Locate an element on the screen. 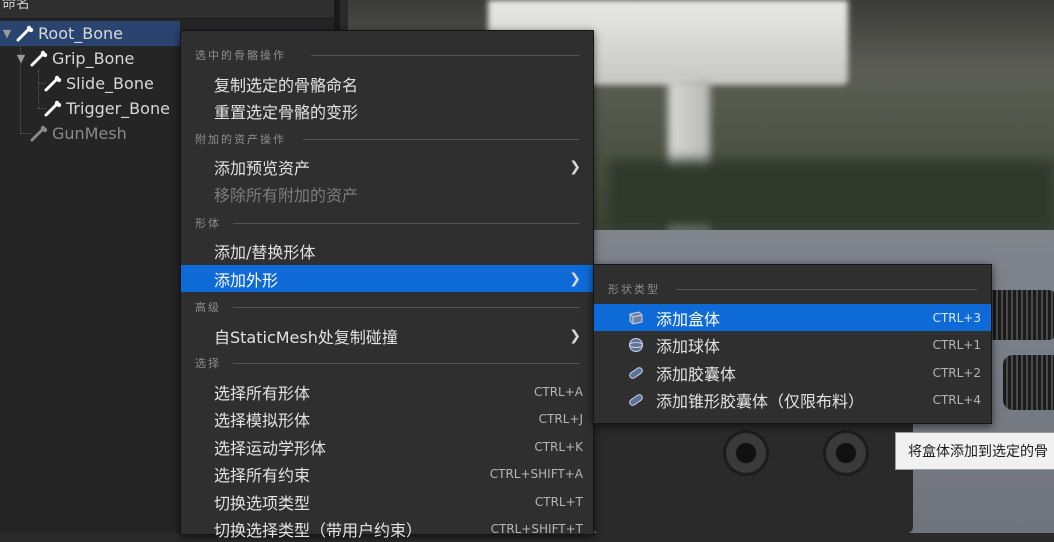 This screenshot has width=1054, height=542. section-header: 选中的骨骼操作 is located at coordinates (387, 55).